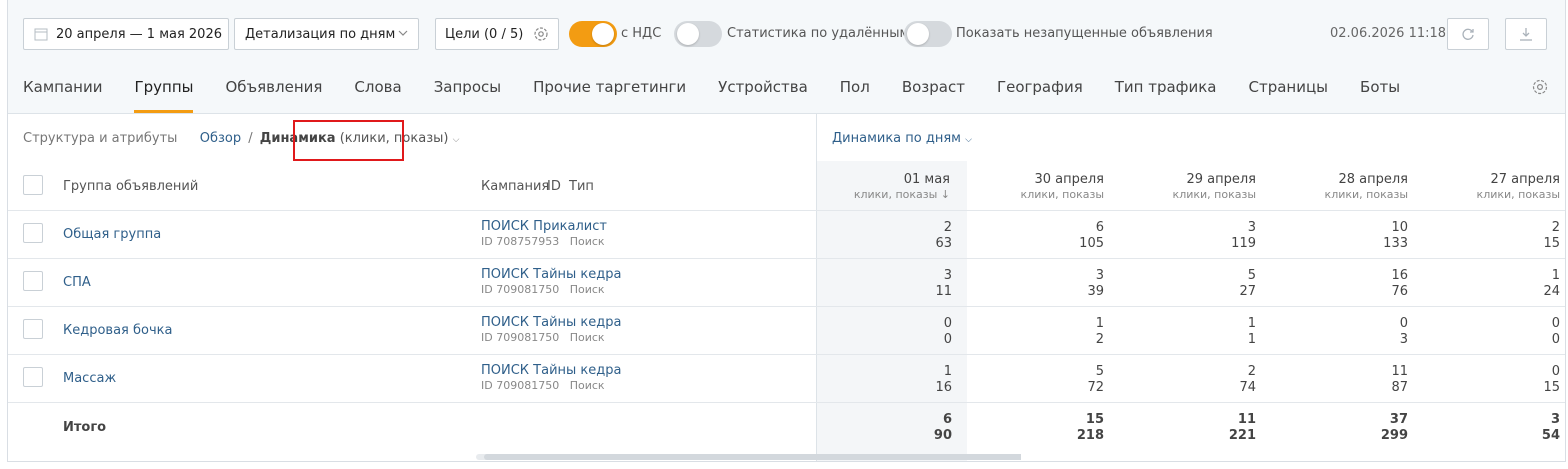  Describe the element at coordinates (515, 186) in the screenshot. I see `col-campaign-header: Кампания` at that location.